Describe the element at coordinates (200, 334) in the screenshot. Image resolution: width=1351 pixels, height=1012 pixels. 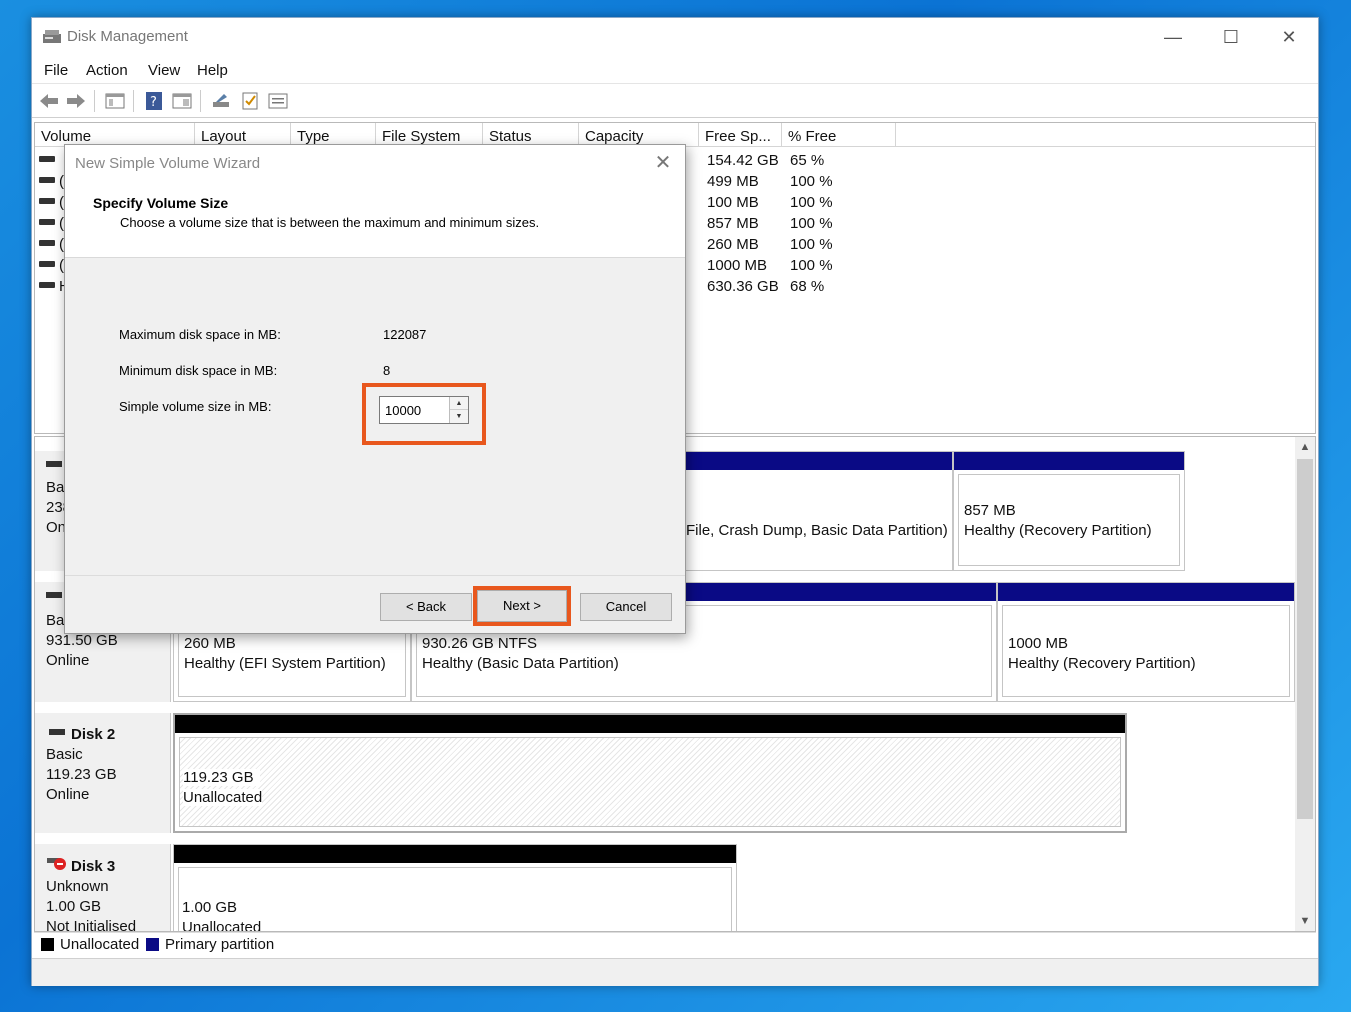
I see `max-size-label: Maximum disk space in MB:` at that location.